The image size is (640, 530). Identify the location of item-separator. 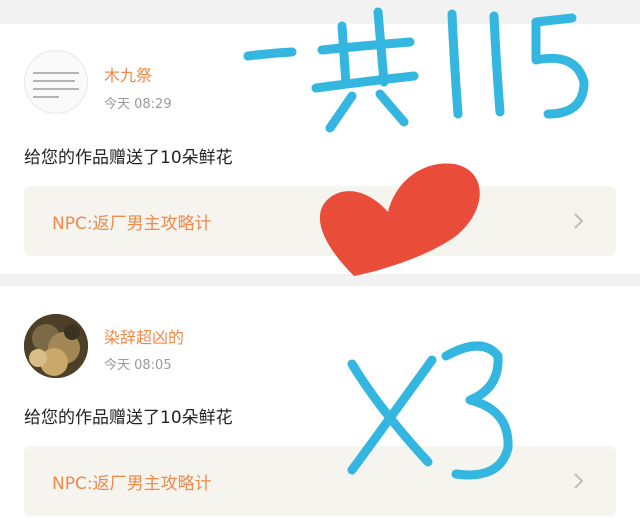
(320, 280).